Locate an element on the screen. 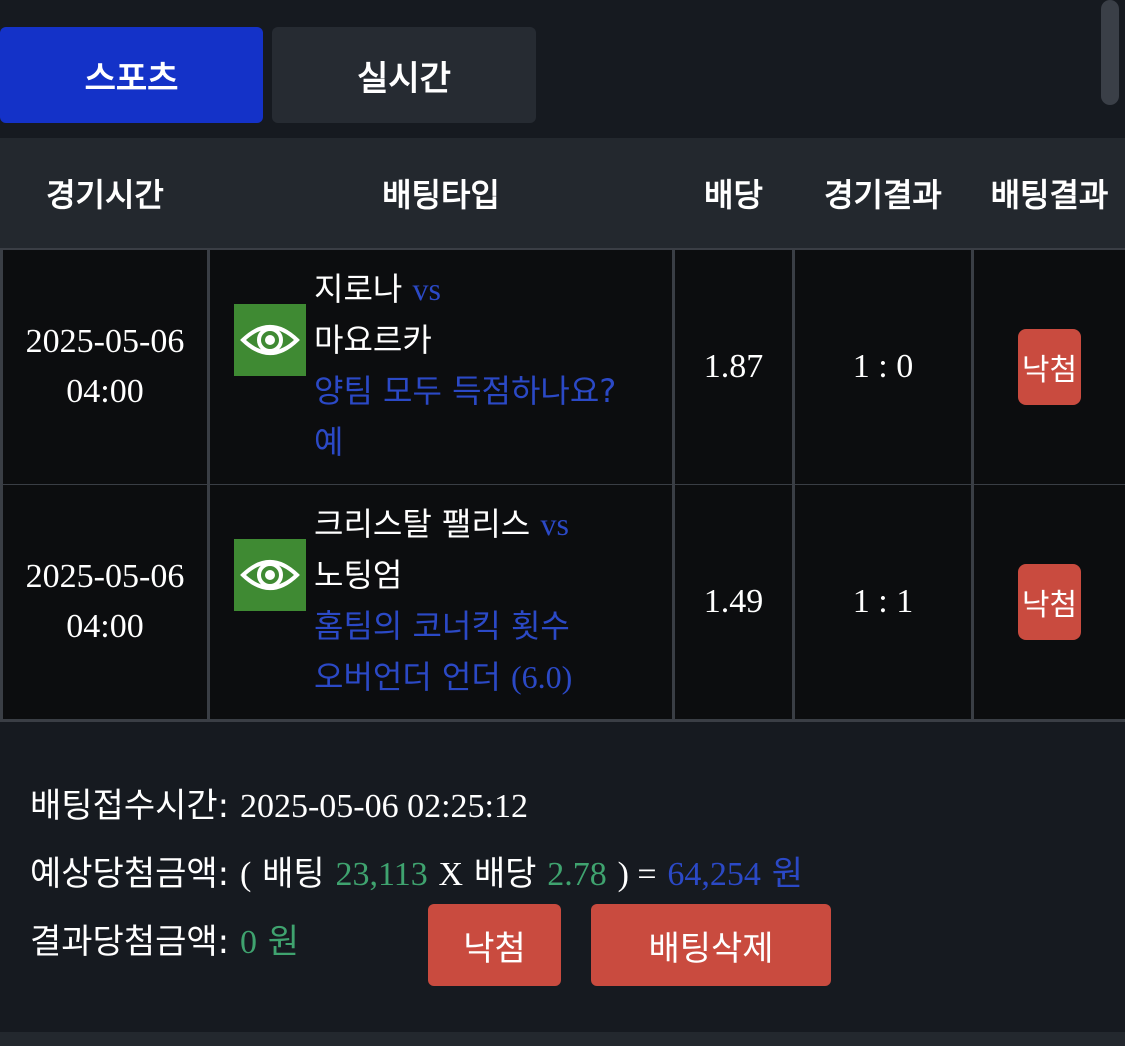  odds-cell: 1.49 is located at coordinates (733, 602).